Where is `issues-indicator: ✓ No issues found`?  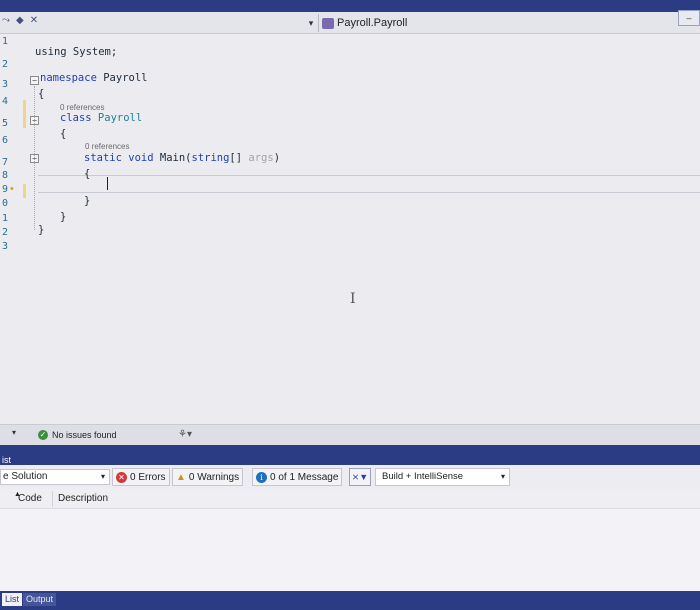
issues-indicator: ✓ No issues found is located at coordinates (77, 435).